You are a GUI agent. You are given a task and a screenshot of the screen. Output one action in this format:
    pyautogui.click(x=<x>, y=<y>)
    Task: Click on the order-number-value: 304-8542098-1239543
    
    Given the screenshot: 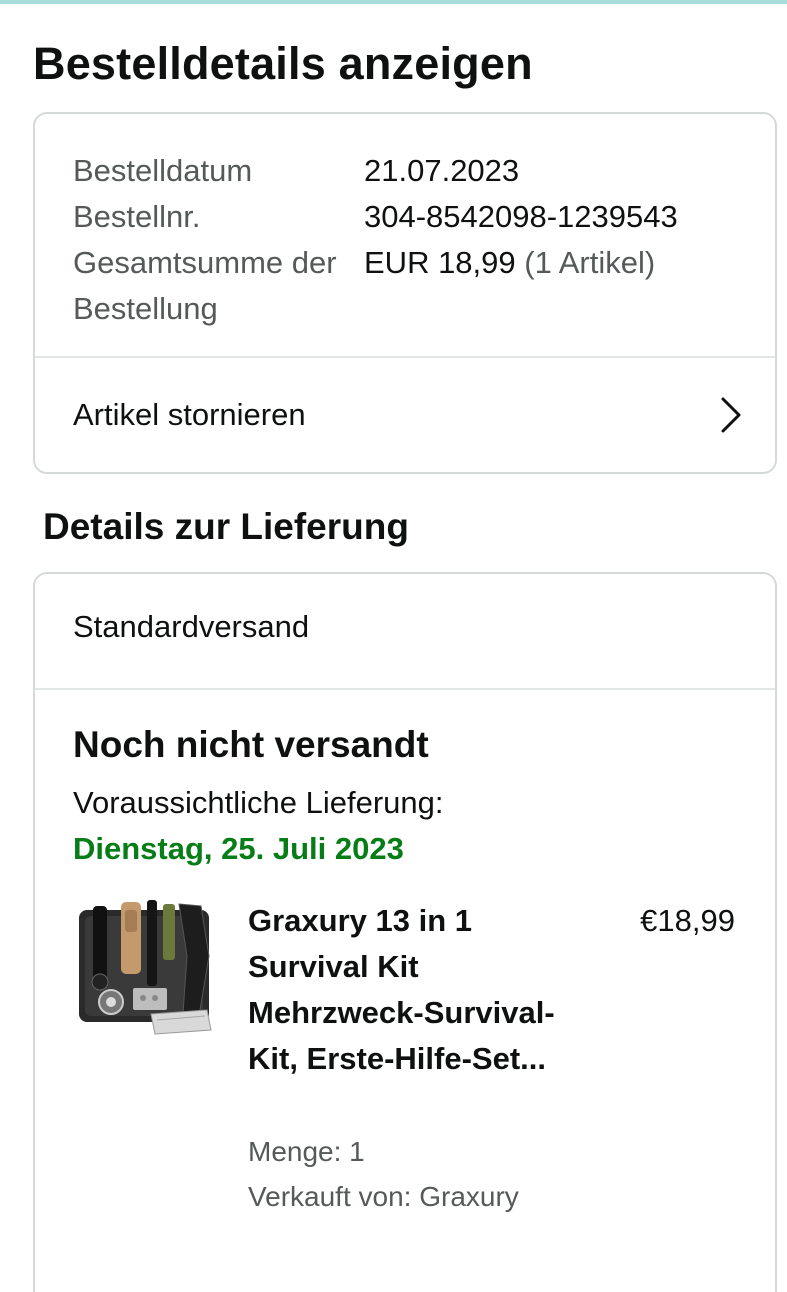 What is the action you would take?
    pyautogui.click(x=521, y=216)
    